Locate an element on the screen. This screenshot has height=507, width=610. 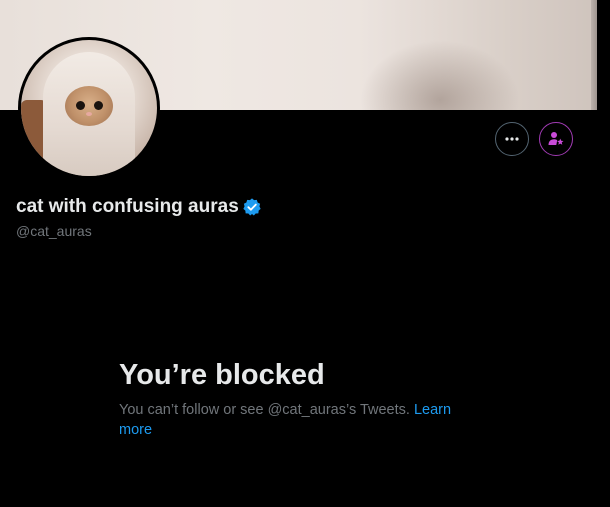
banner-shadow is located at coordinates (440, 75).